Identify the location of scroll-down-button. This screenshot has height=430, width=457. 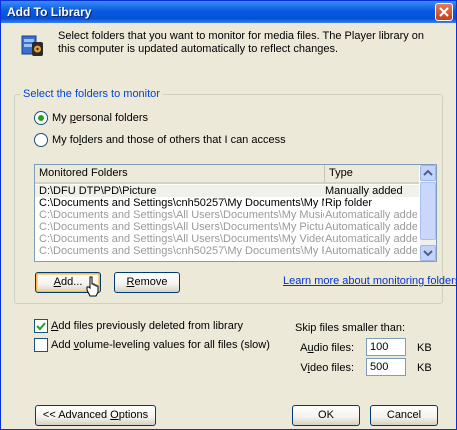
(428, 253).